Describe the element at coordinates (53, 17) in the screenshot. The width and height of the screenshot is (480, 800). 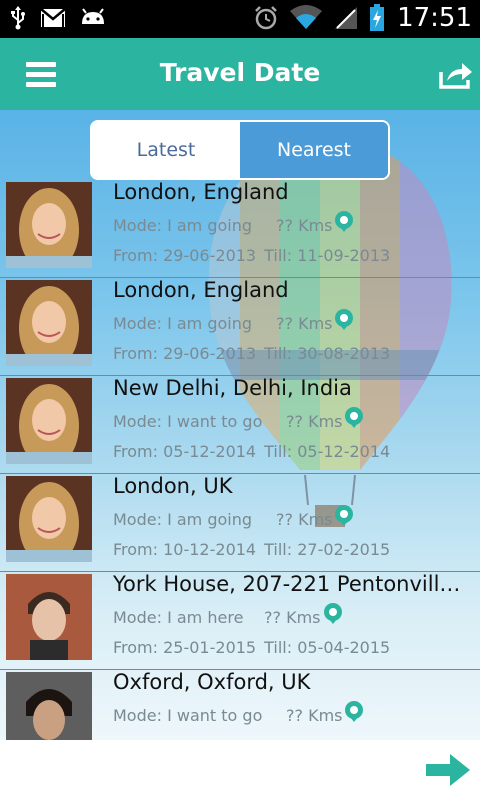
I see `gmail-icon` at that location.